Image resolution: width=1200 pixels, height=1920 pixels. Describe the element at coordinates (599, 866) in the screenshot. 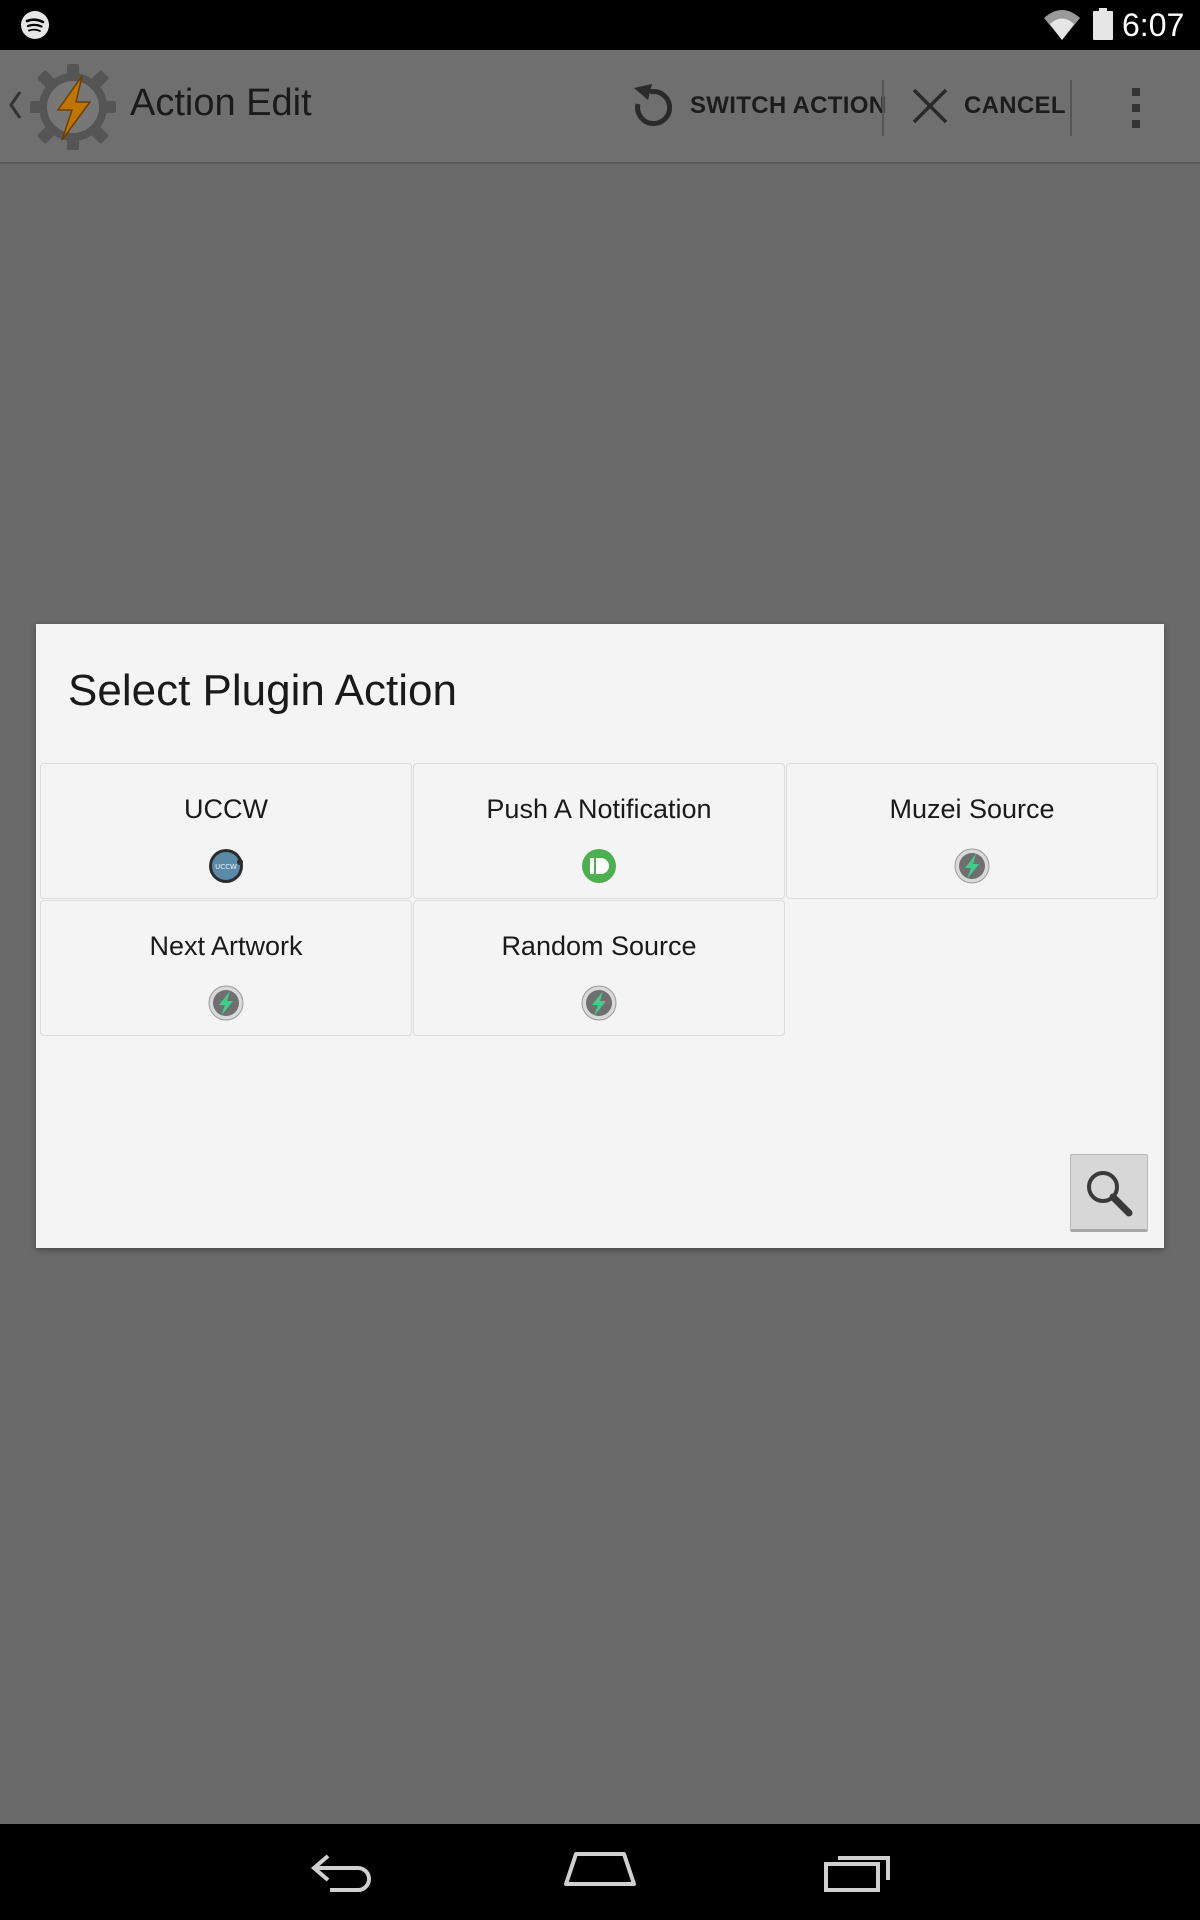

I see `pushbullet-icon` at that location.